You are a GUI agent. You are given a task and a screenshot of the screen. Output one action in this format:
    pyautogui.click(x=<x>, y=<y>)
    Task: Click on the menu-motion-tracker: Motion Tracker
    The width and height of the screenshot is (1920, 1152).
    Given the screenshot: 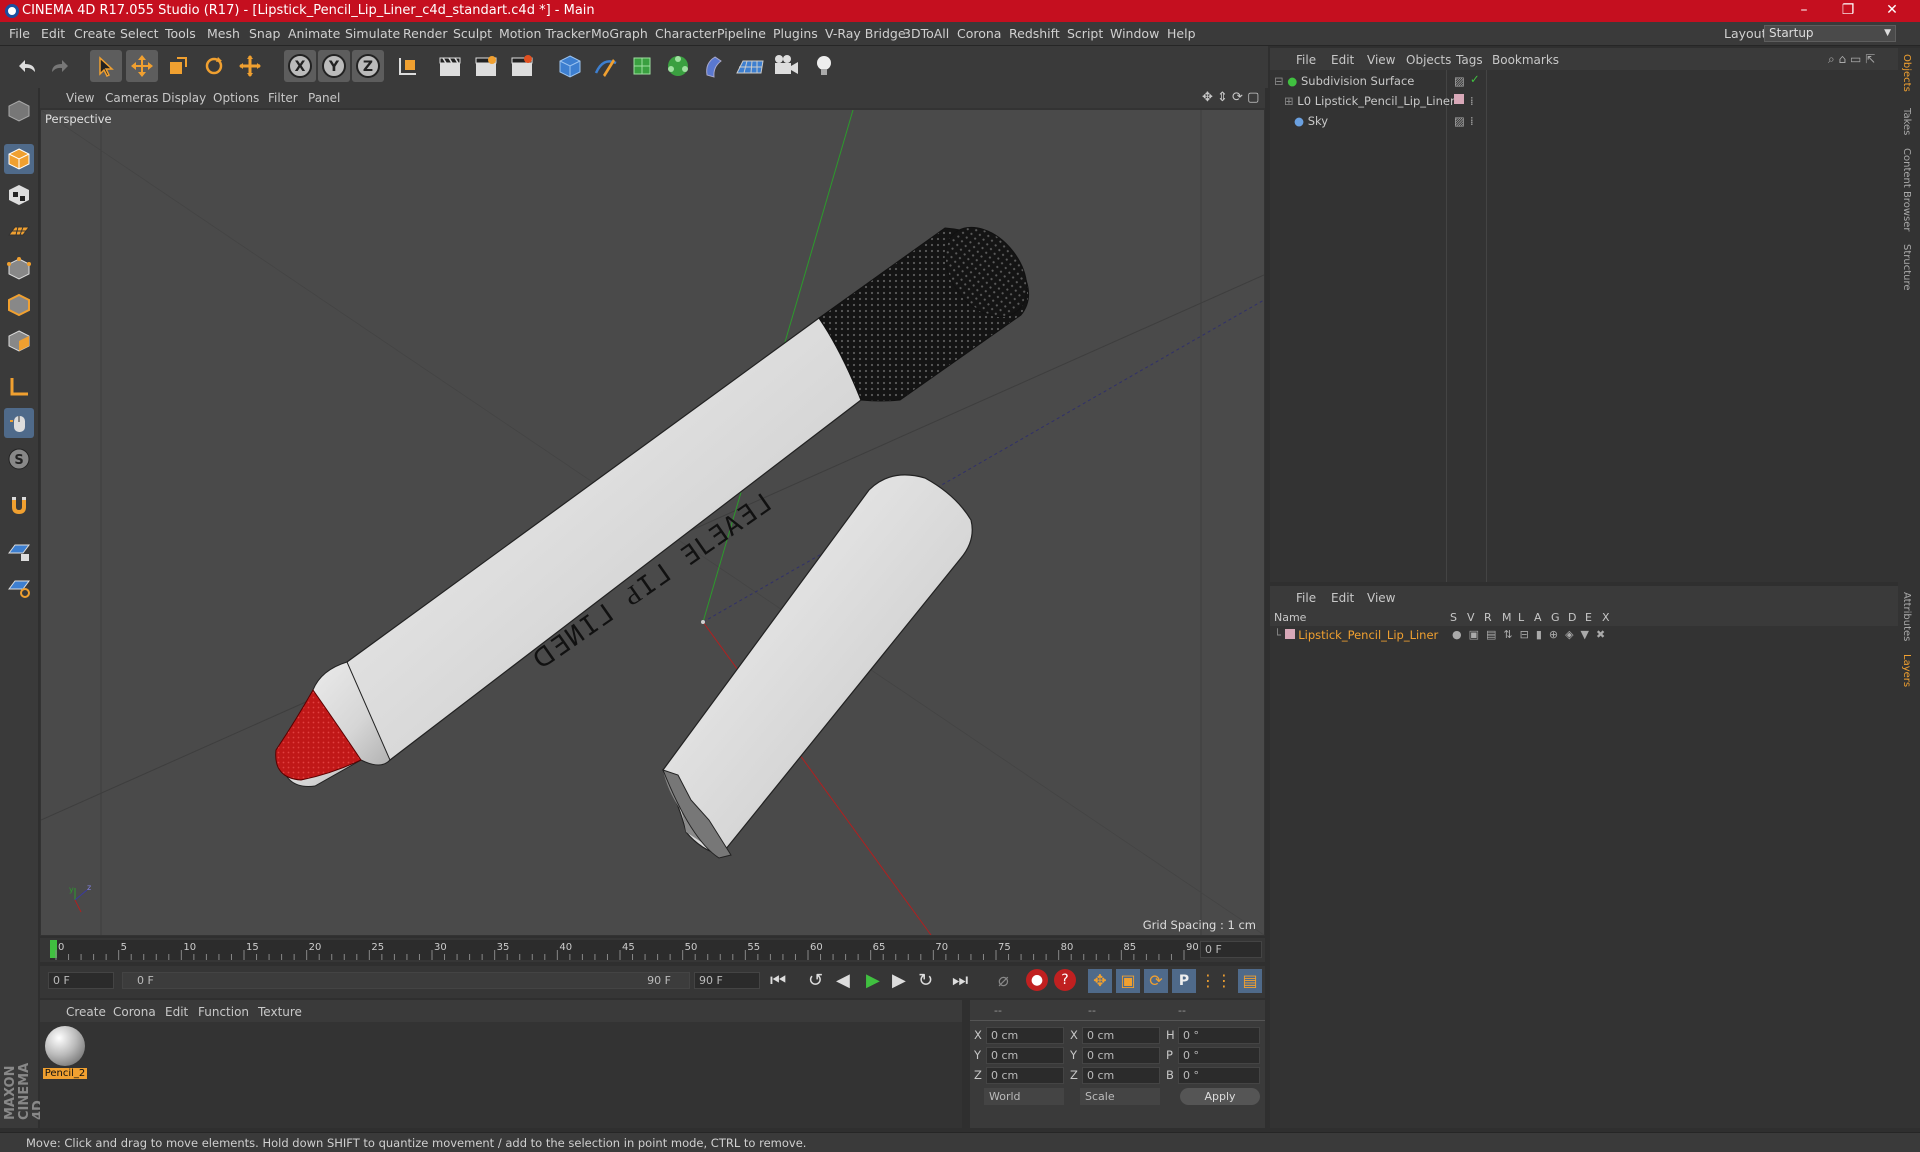 What is the action you would take?
    pyautogui.click(x=544, y=33)
    